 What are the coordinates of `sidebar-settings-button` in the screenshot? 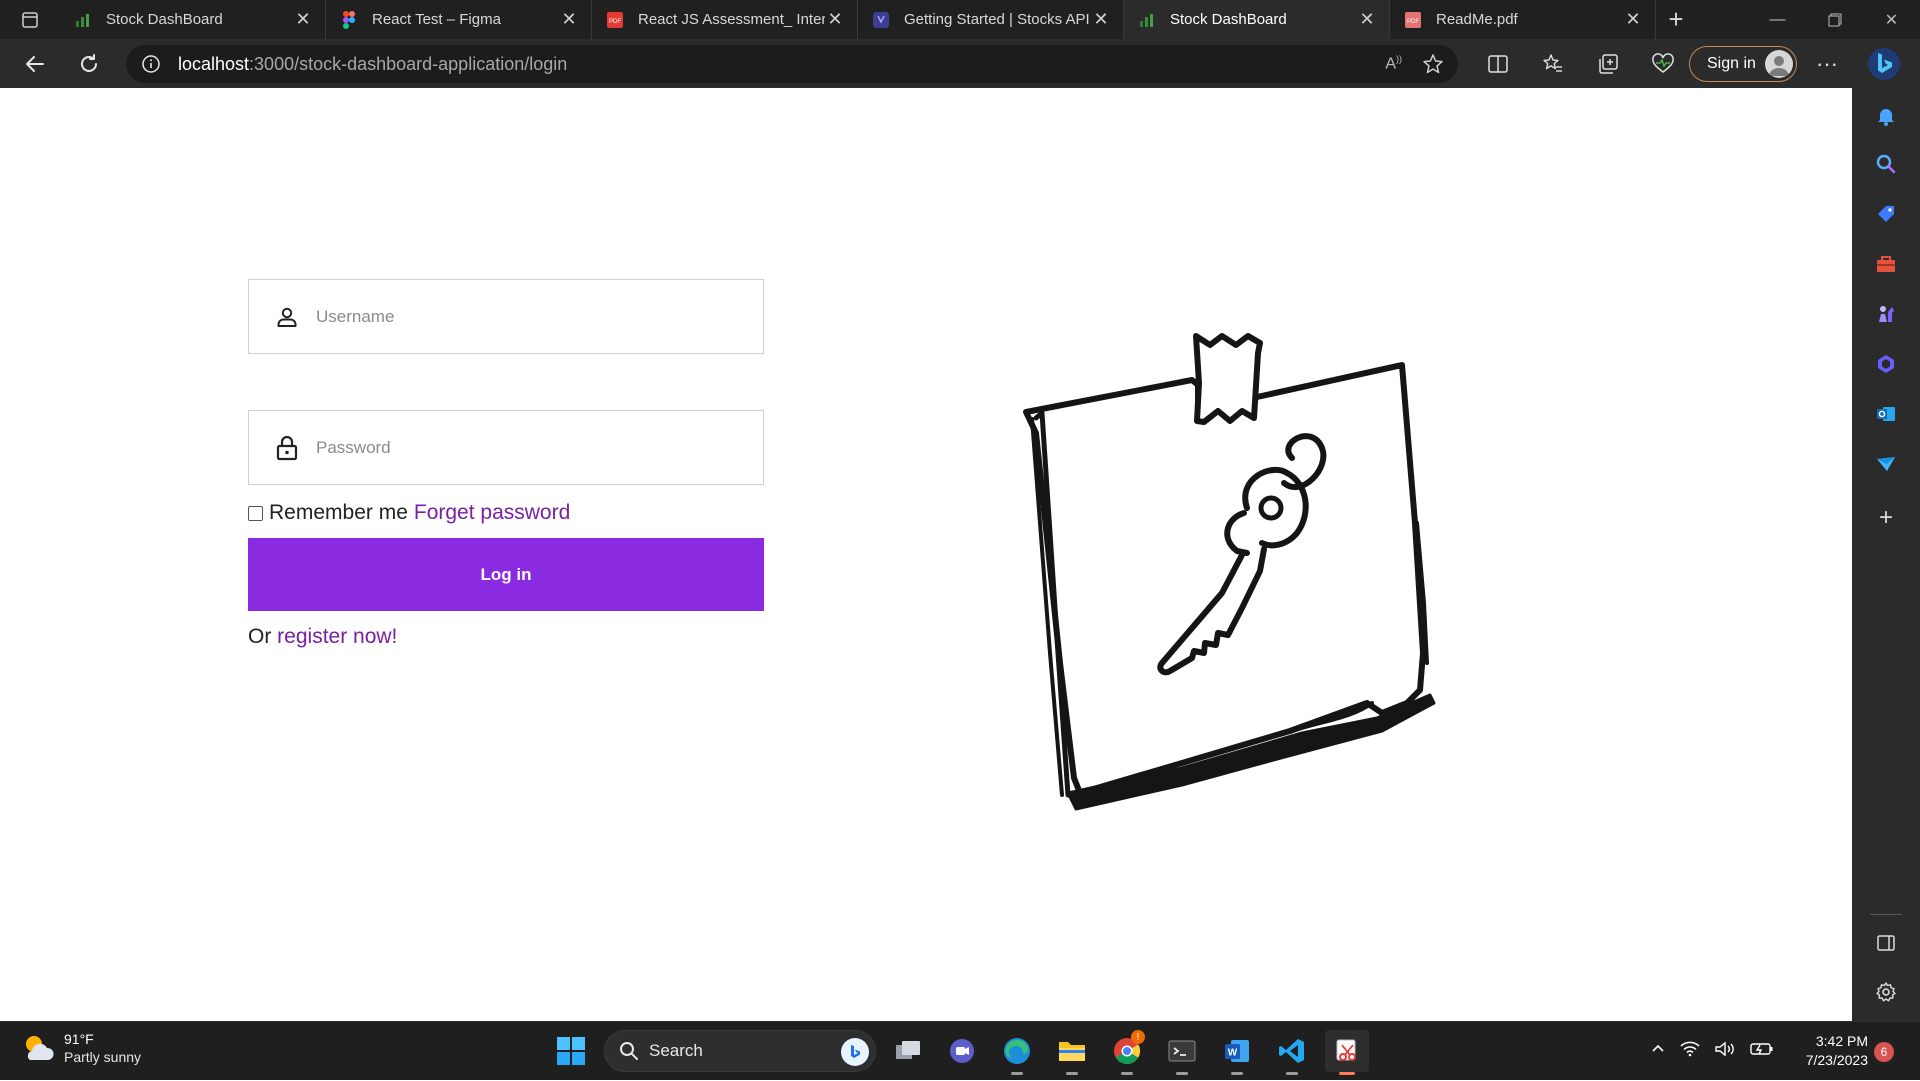 It's located at (1886, 992).